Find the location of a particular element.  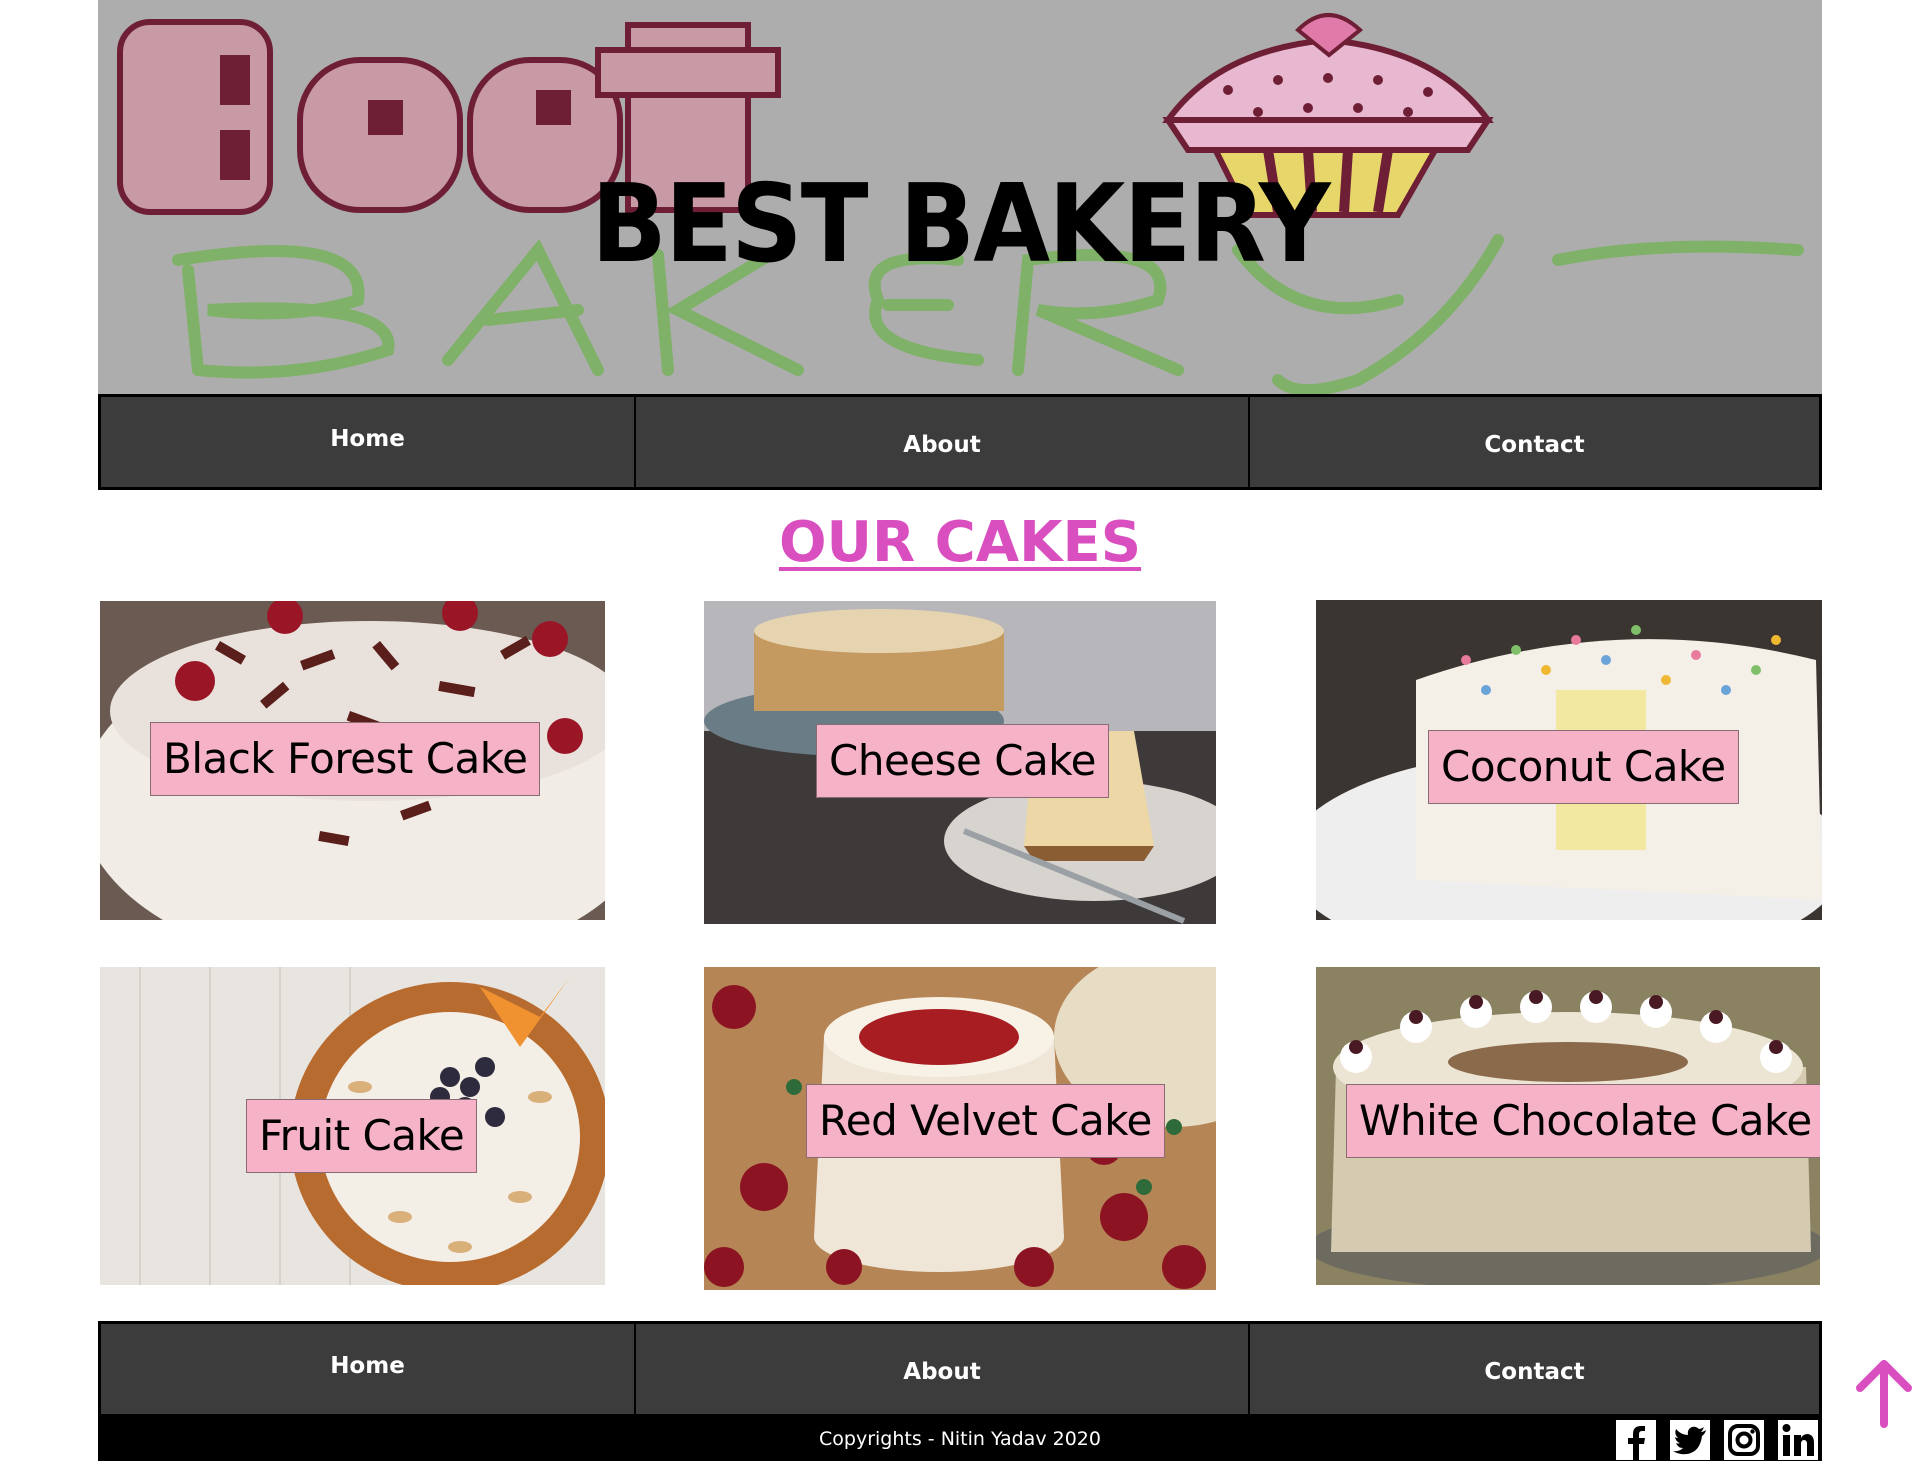

cake-card-red-velvet: Red Velvet Cake is located at coordinates (960, 1128).